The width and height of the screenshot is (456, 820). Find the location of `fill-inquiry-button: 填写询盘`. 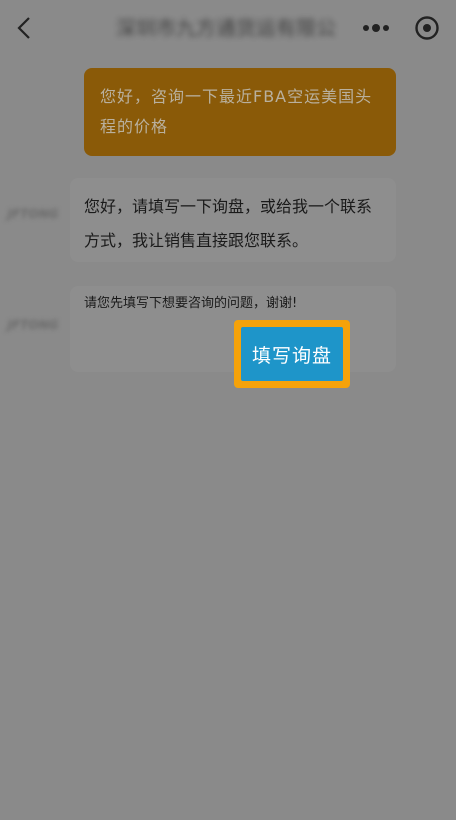

fill-inquiry-button: 填写询盘 is located at coordinates (292, 354).